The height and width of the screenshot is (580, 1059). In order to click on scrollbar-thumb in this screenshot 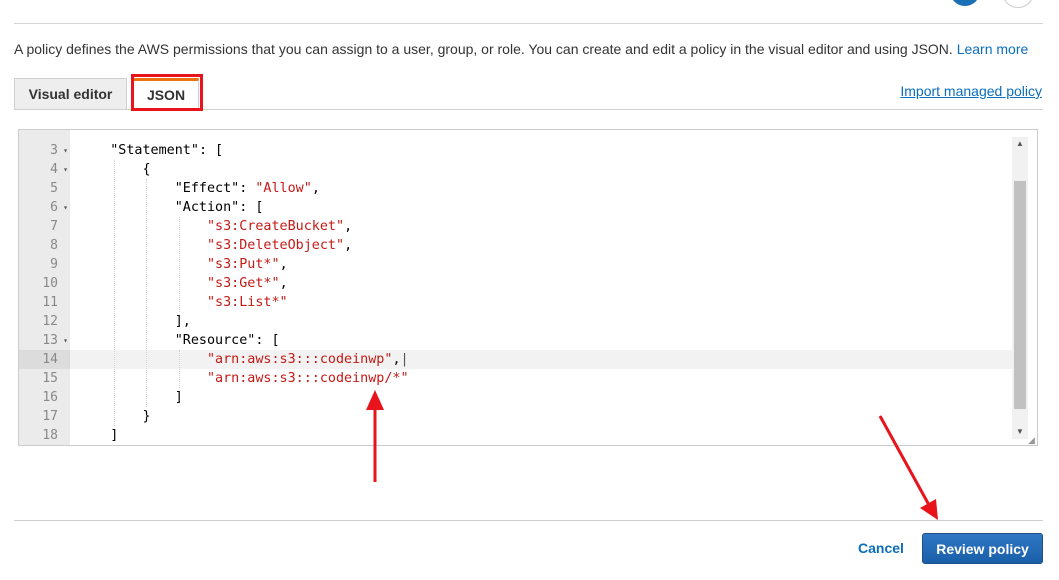, I will do `click(1020, 295)`.